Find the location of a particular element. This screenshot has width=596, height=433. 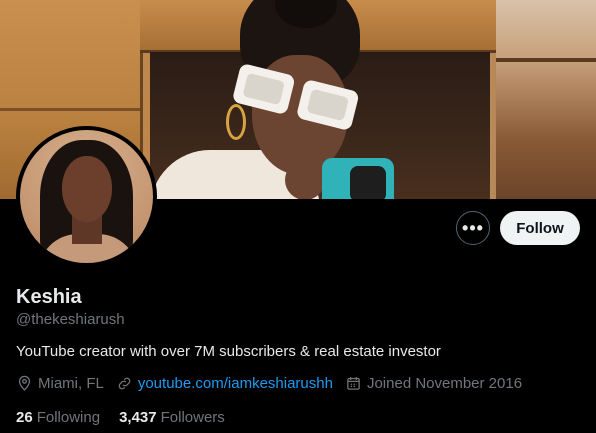

banner-phone is located at coordinates (358, 178).